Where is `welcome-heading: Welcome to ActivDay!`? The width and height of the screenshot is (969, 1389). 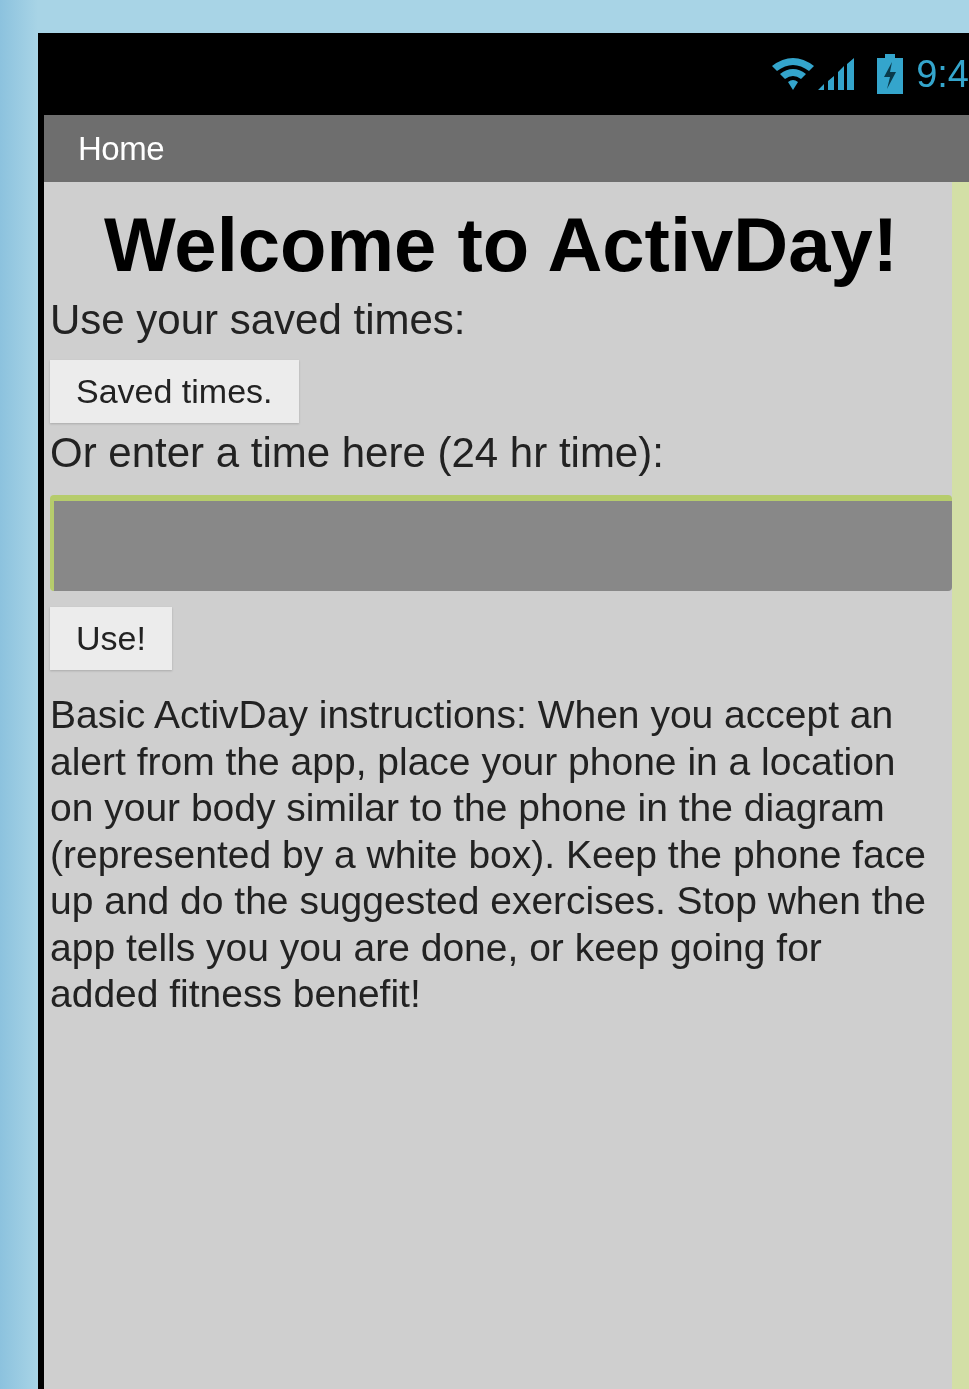 welcome-heading: Welcome to ActivDay! is located at coordinates (501, 245).